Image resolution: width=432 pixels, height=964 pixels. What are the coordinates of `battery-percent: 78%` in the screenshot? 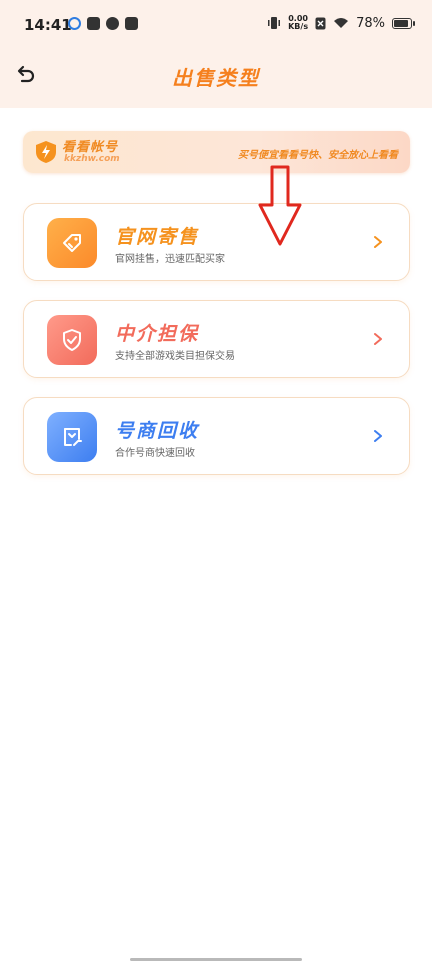 It's located at (370, 23).